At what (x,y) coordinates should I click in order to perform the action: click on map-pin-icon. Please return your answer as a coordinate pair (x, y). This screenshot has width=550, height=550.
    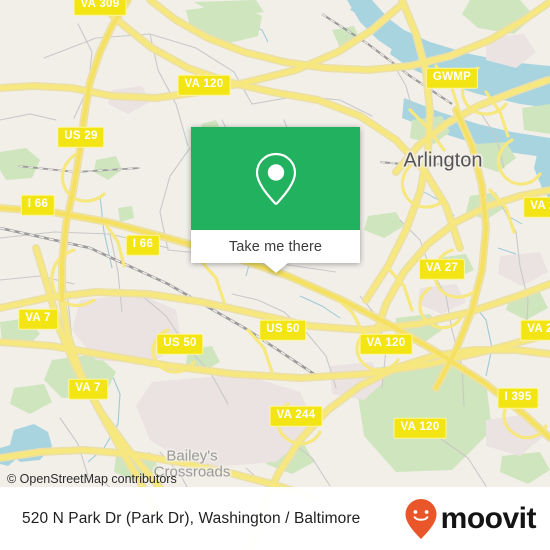
    Looking at the image, I should click on (275, 178).